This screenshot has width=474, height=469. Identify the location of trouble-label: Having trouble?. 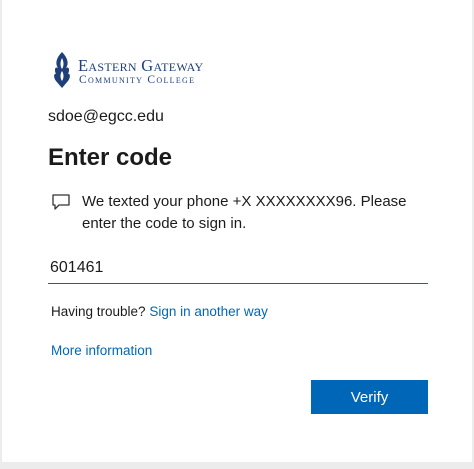
(98, 311).